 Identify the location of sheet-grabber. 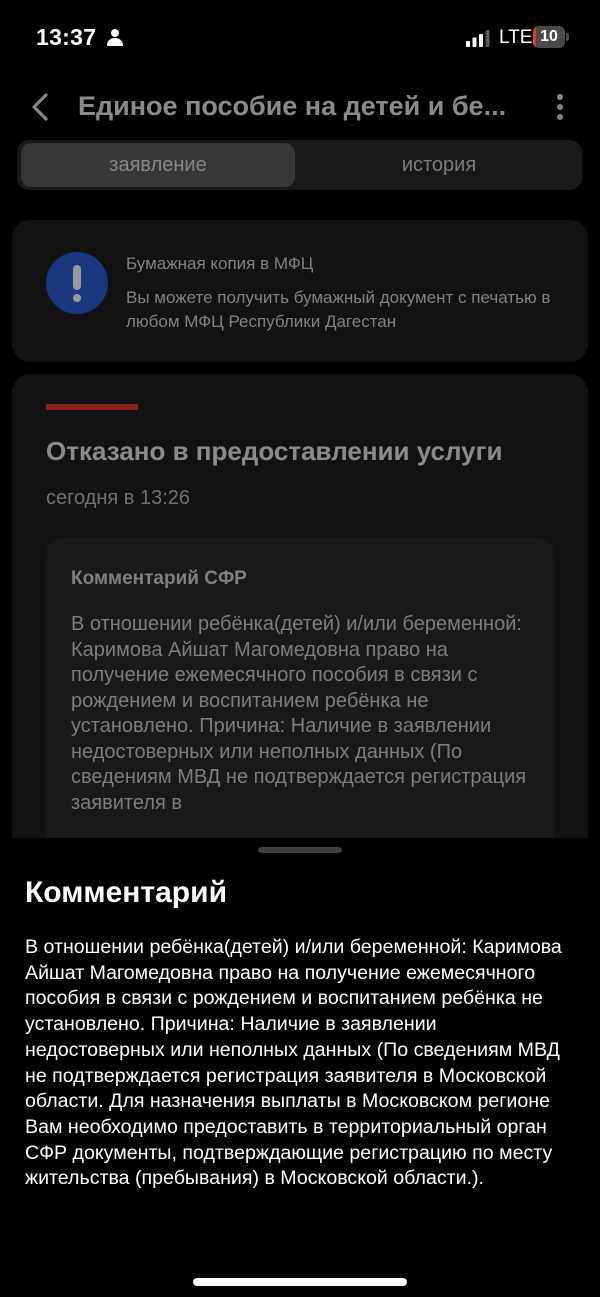
(300, 850).